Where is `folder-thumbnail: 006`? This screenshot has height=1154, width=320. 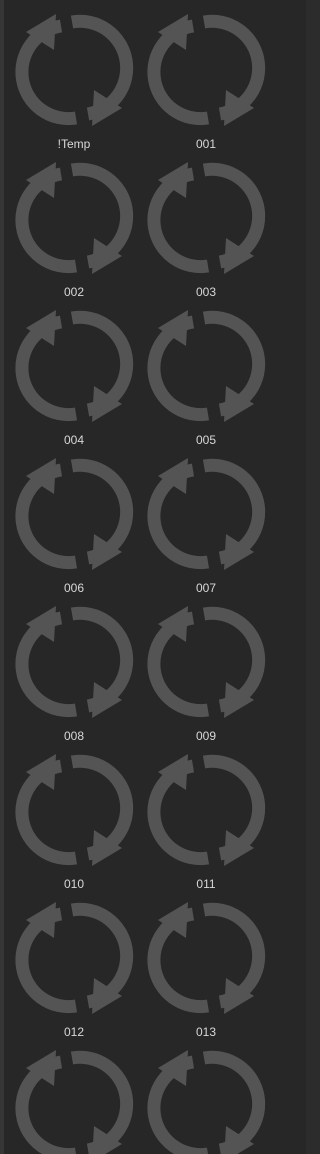
folder-thumbnail: 006 is located at coordinates (74, 519).